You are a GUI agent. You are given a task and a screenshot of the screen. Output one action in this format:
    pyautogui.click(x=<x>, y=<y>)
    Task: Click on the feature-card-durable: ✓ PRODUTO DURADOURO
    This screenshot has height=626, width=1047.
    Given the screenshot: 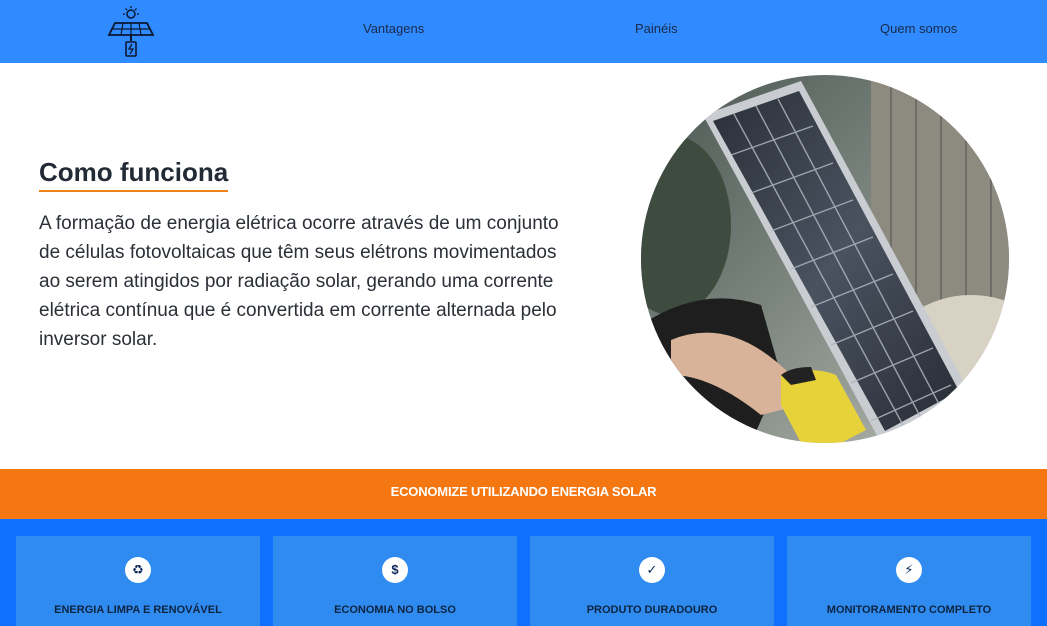 What is the action you would take?
    pyautogui.click(x=652, y=581)
    